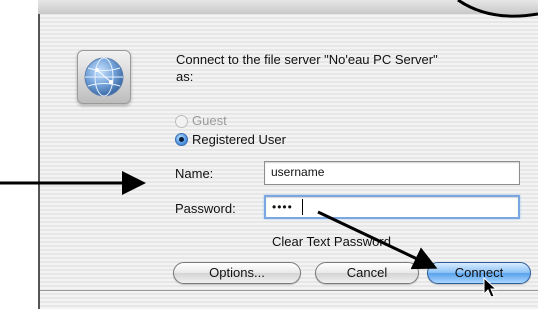 This screenshot has height=309, width=538. What do you see at coordinates (209, 120) in the screenshot?
I see `guest-label: Guest` at bounding box center [209, 120].